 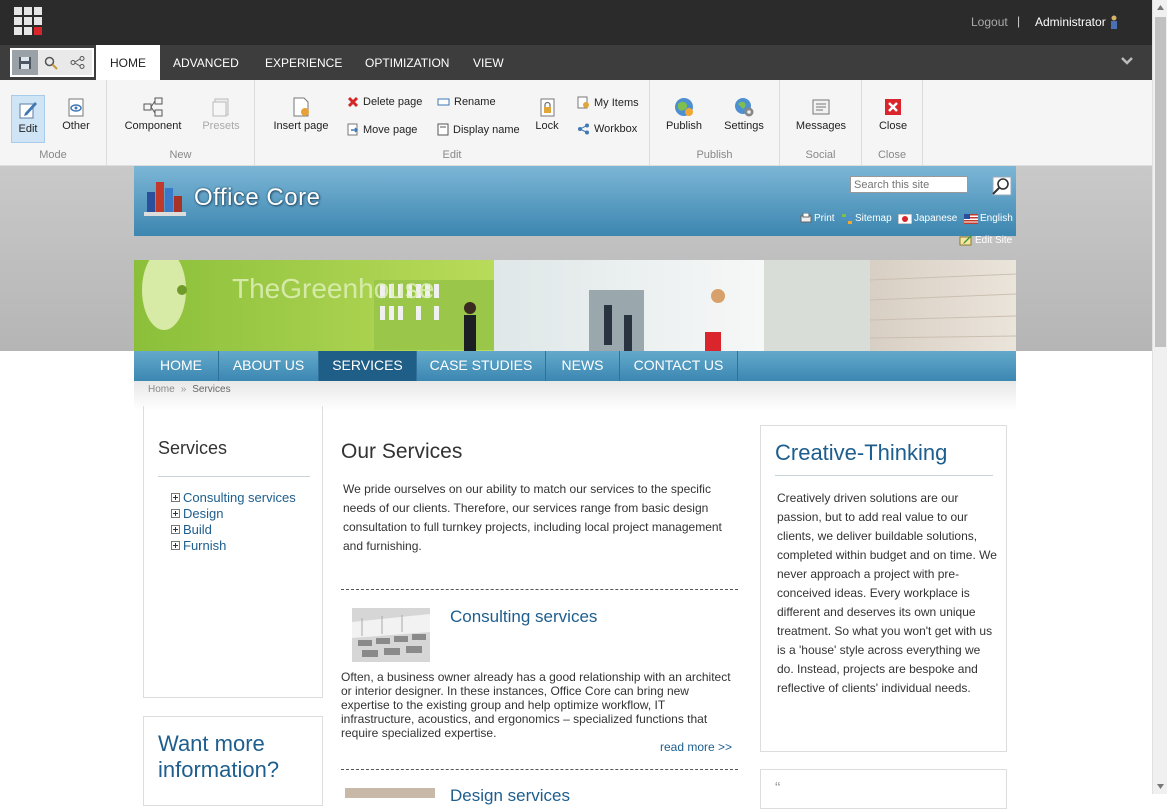 I want to click on english-link: English, so click(x=988, y=218).